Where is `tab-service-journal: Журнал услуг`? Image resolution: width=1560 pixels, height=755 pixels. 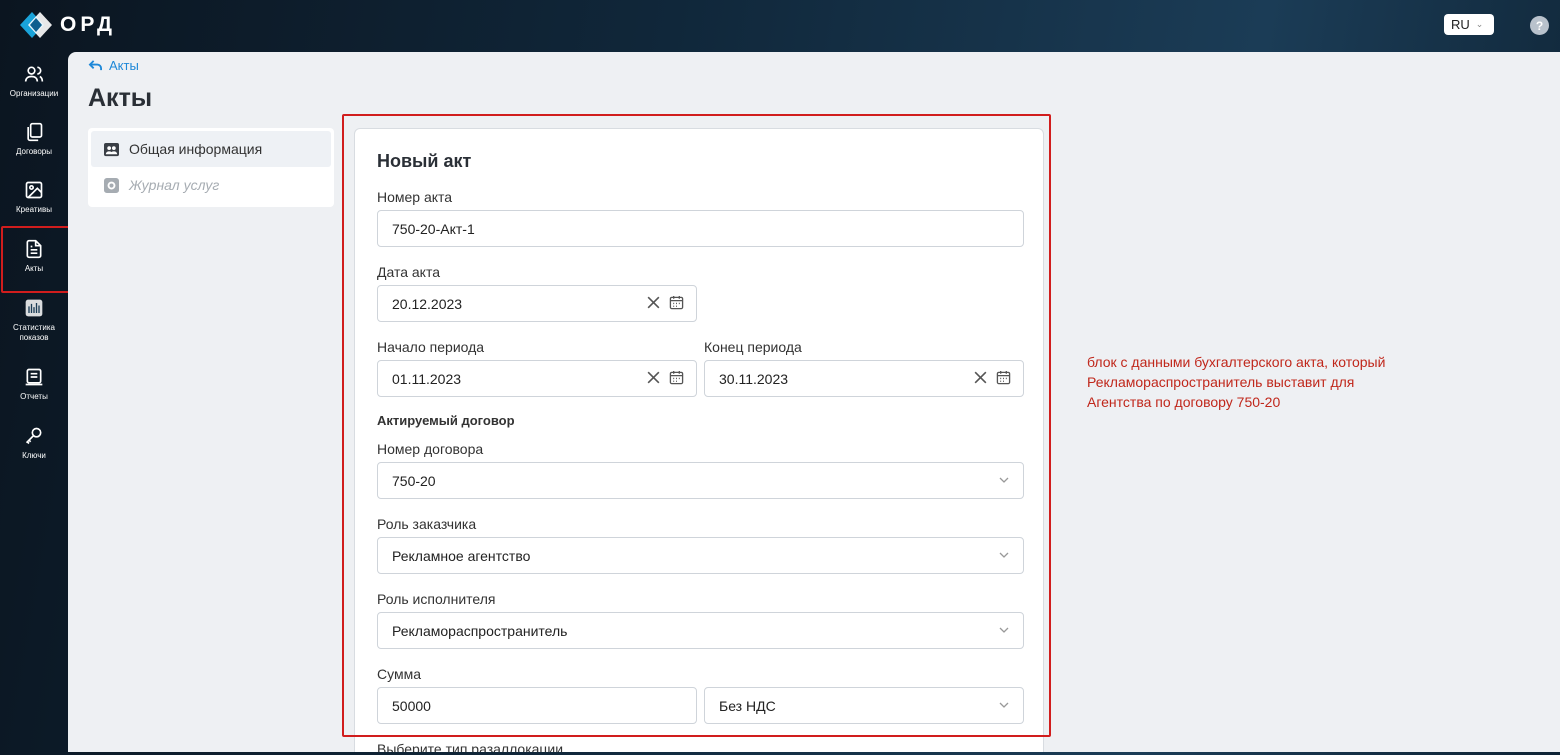 tab-service-journal: Журнал услуг is located at coordinates (211, 185).